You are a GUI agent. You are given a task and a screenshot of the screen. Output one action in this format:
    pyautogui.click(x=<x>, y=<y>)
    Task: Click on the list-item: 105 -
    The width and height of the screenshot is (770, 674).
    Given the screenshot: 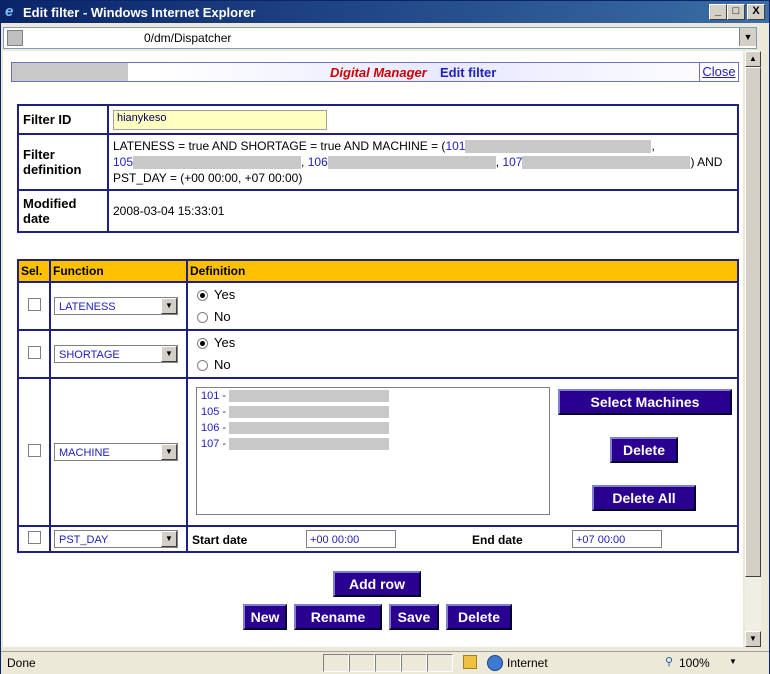 What is the action you would take?
    pyautogui.click(x=373, y=412)
    